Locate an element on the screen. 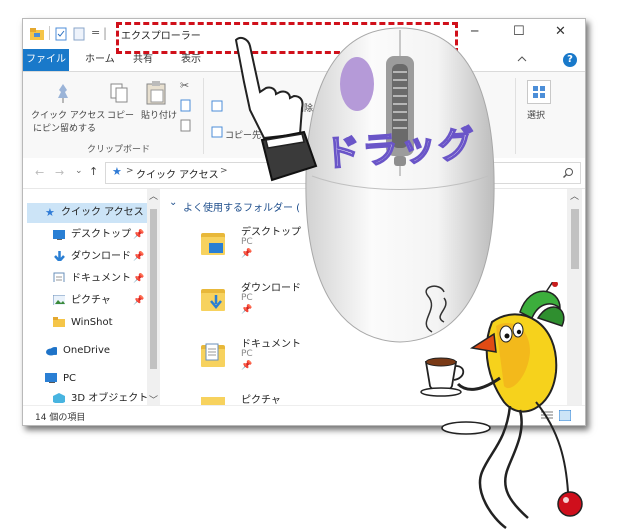  pictures-icon is located at coordinates (59, 300).